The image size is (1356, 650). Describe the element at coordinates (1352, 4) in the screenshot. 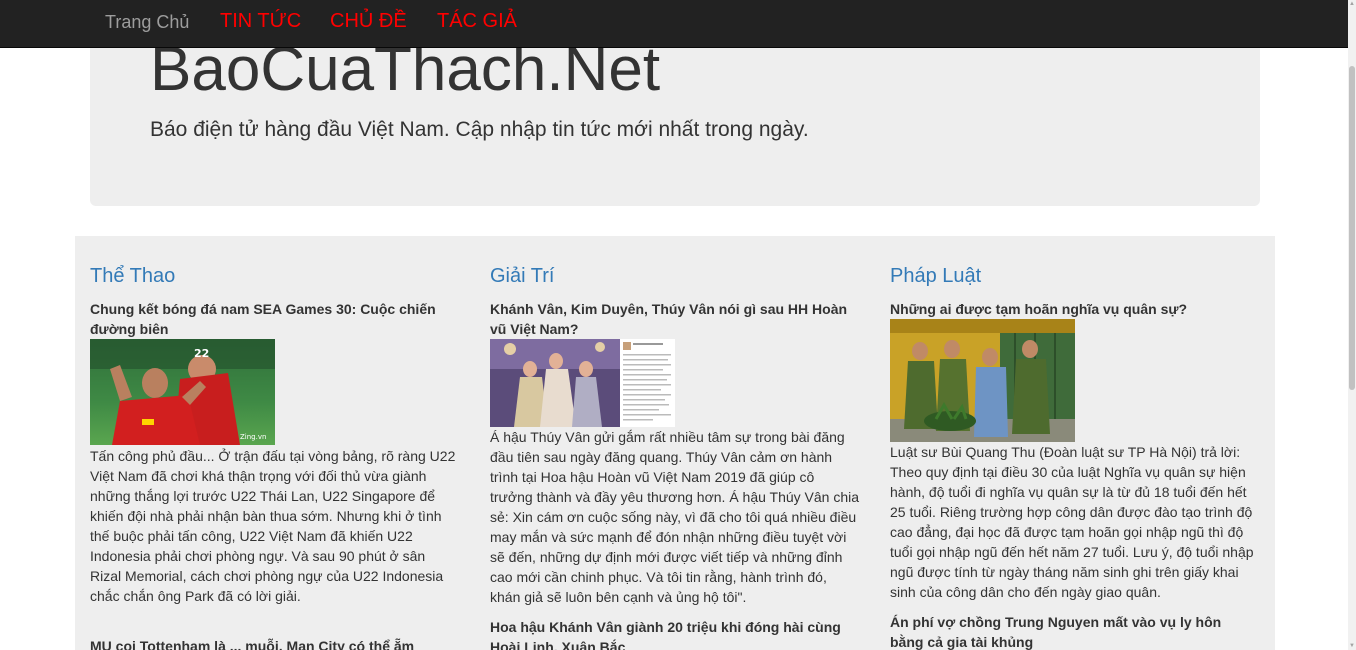

I see `scroll-up-arrow-icon: ▲` at that location.